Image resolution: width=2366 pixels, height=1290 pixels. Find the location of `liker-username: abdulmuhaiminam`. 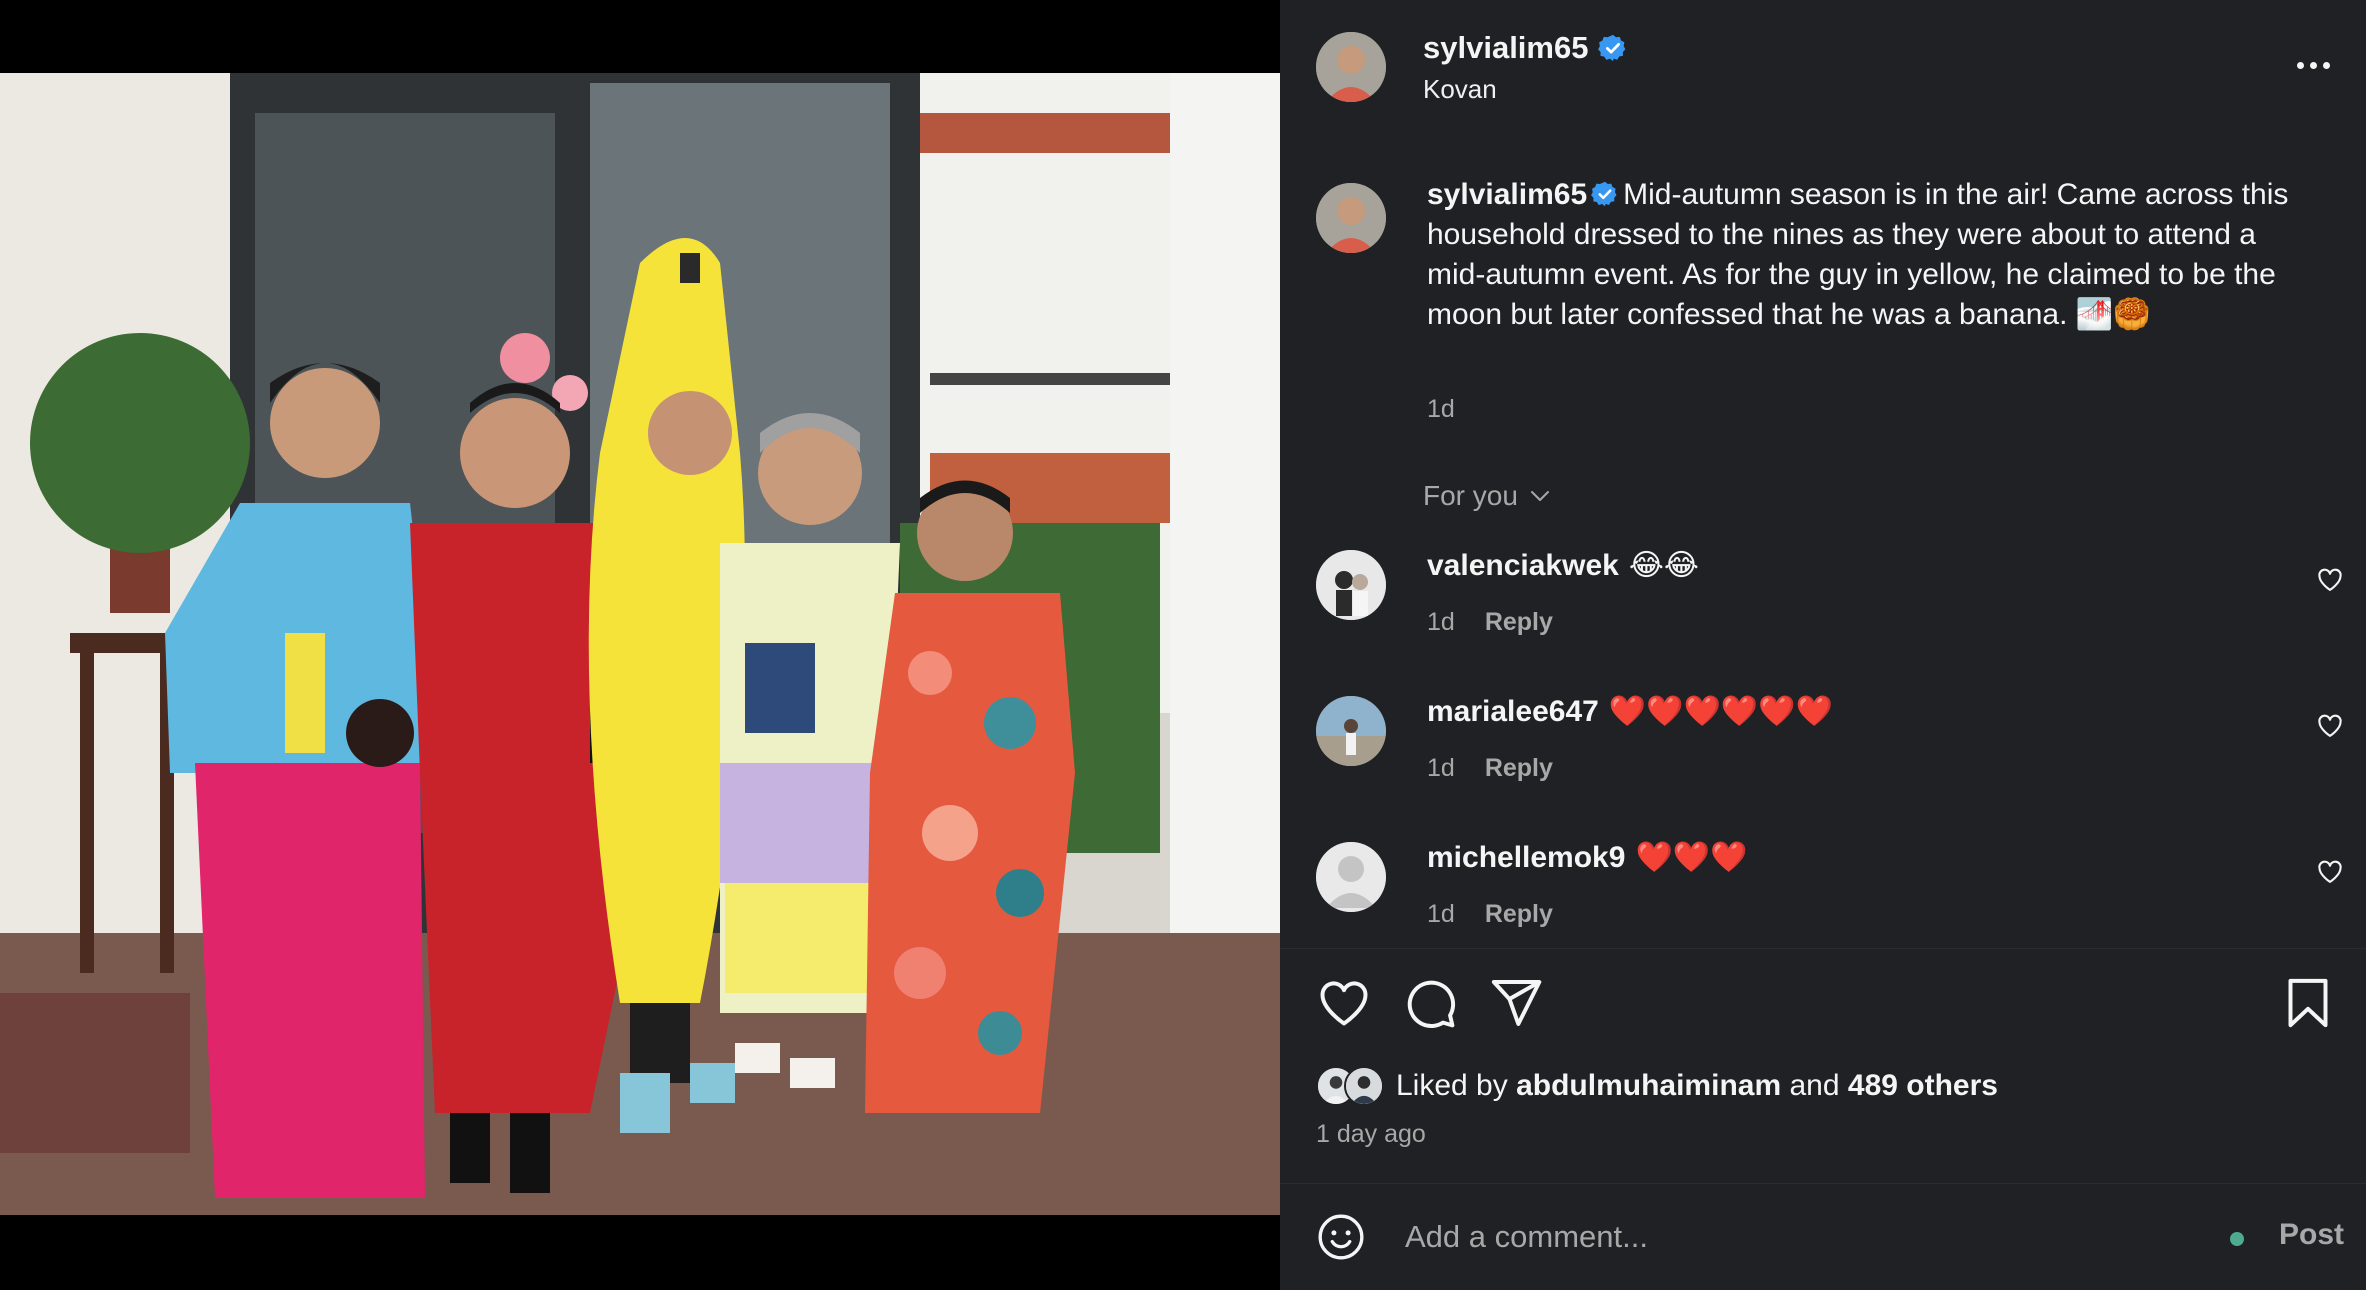

liker-username: abdulmuhaiminam is located at coordinates (1648, 1086).